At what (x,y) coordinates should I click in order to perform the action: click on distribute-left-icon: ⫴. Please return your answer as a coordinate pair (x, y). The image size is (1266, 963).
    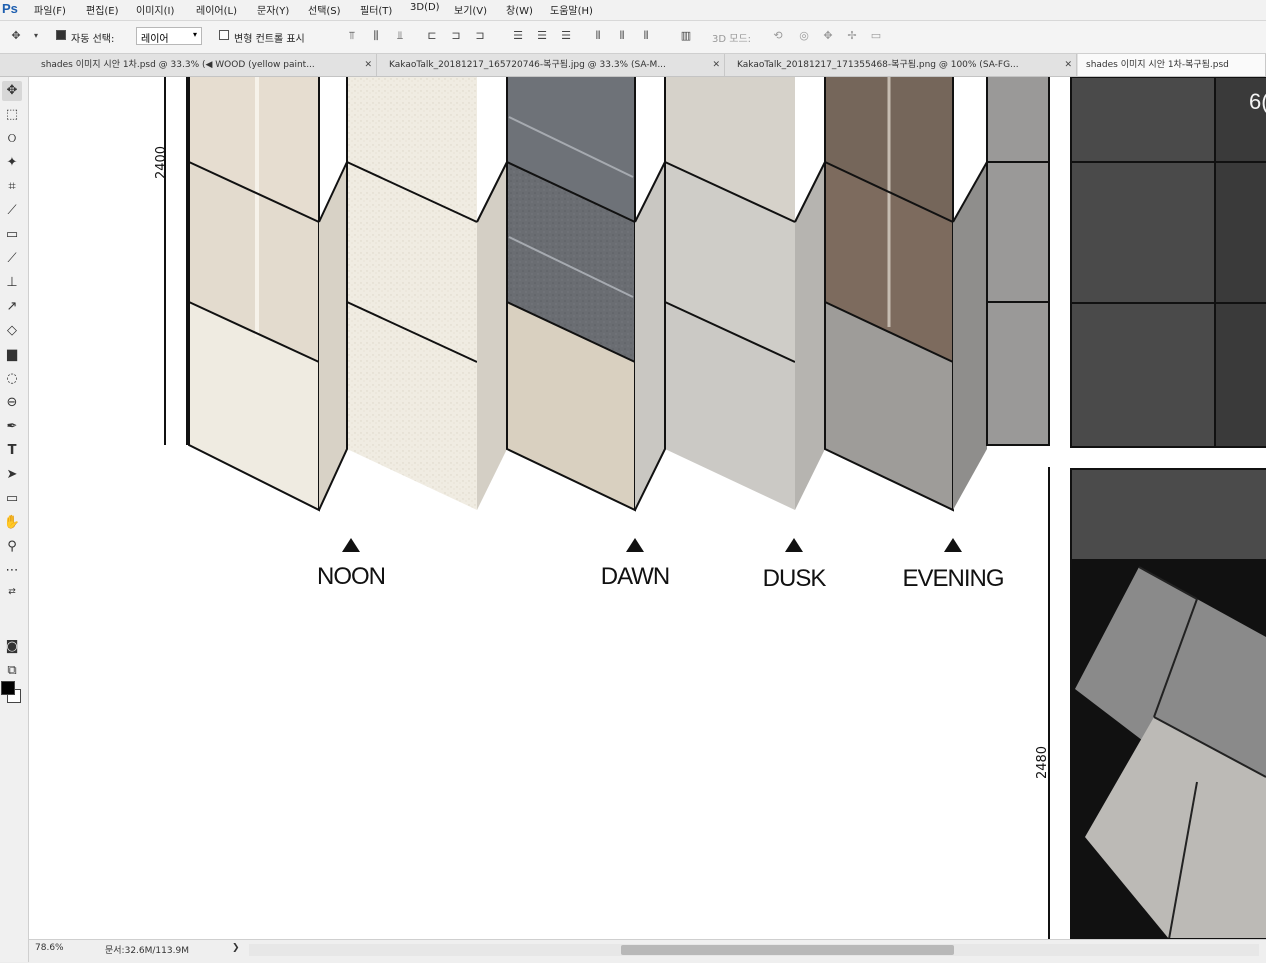
    Looking at the image, I should click on (598, 36).